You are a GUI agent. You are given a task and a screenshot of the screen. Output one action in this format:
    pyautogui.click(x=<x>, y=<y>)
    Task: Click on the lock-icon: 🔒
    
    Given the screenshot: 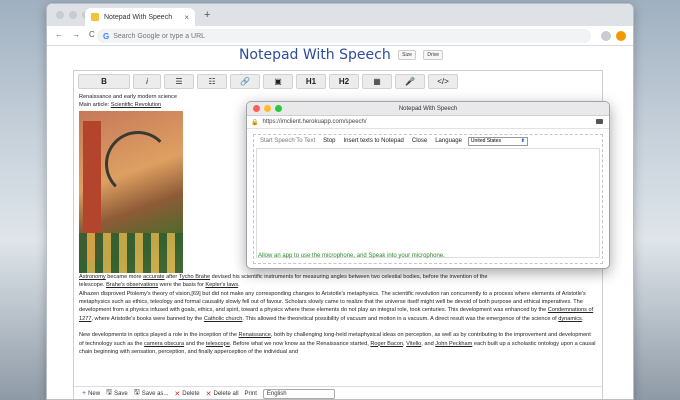 What is the action you would take?
    pyautogui.click(x=255, y=122)
    